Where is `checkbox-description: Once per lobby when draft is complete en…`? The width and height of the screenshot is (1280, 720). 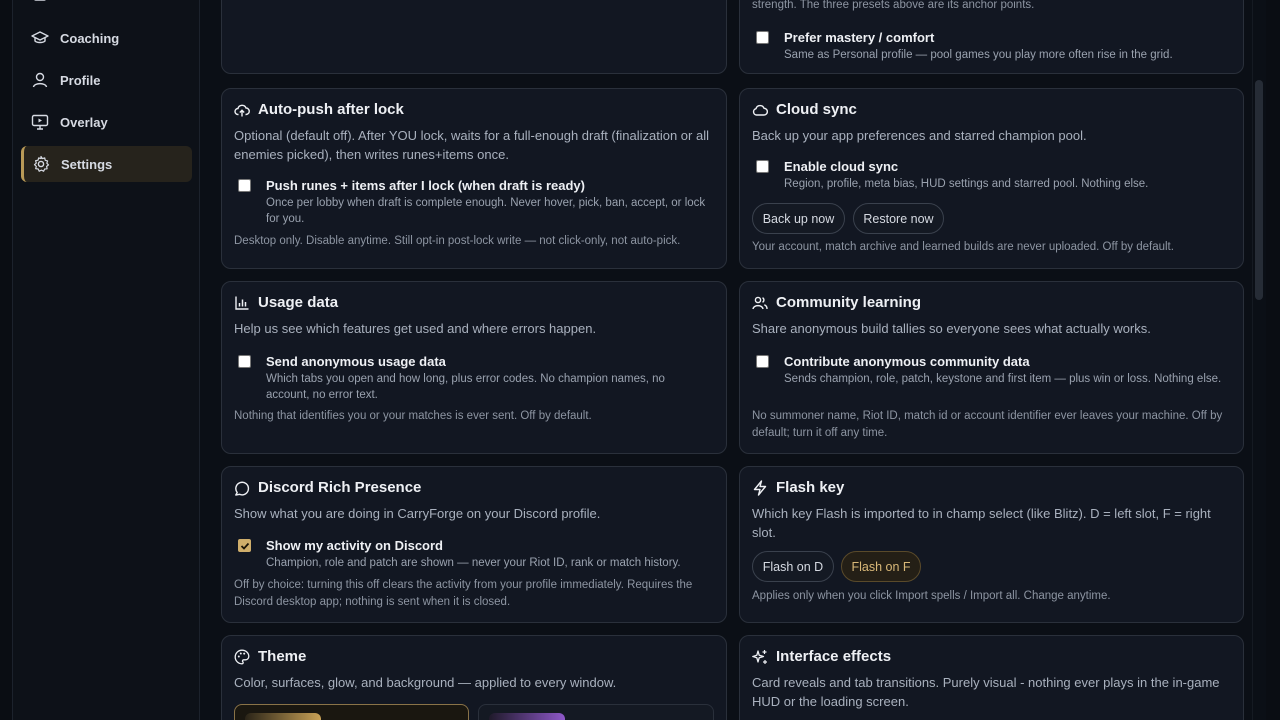
checkbox-description: Once per lobby when draft is complete en… is located at coordinates (486, 211).